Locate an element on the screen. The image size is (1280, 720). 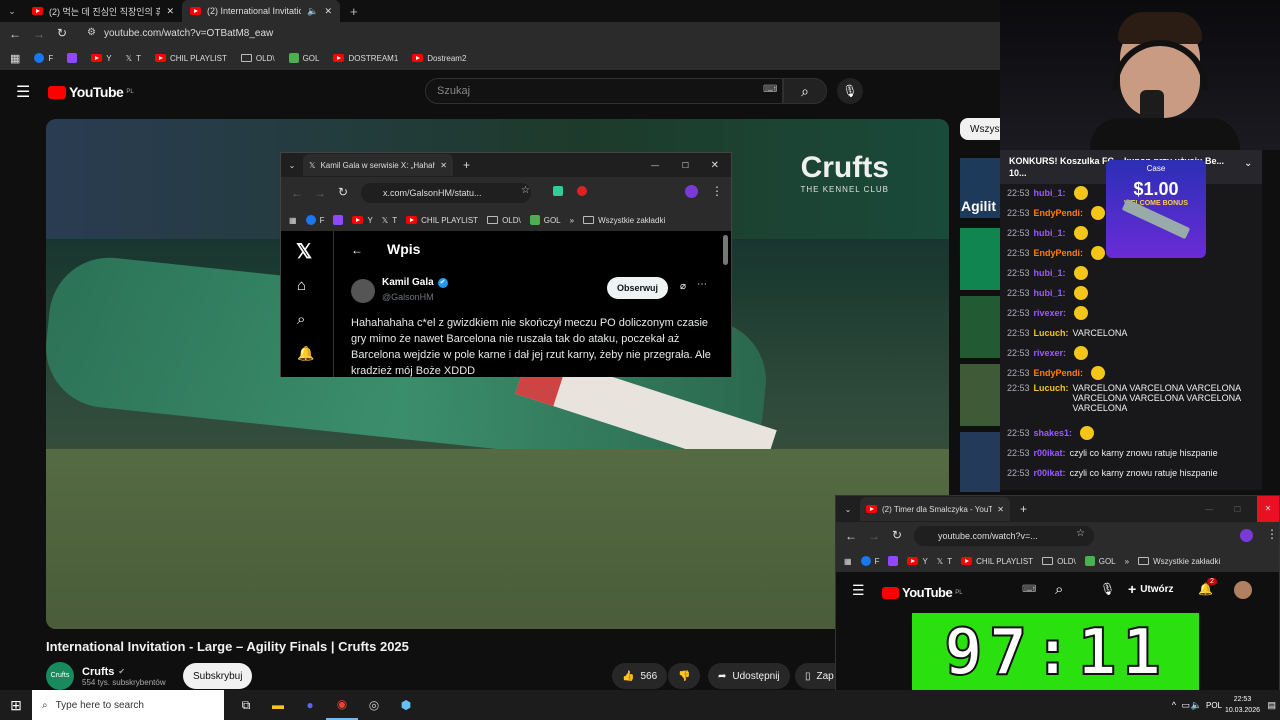
search-icon: ⌕ is located at coordinates (1059, 589).